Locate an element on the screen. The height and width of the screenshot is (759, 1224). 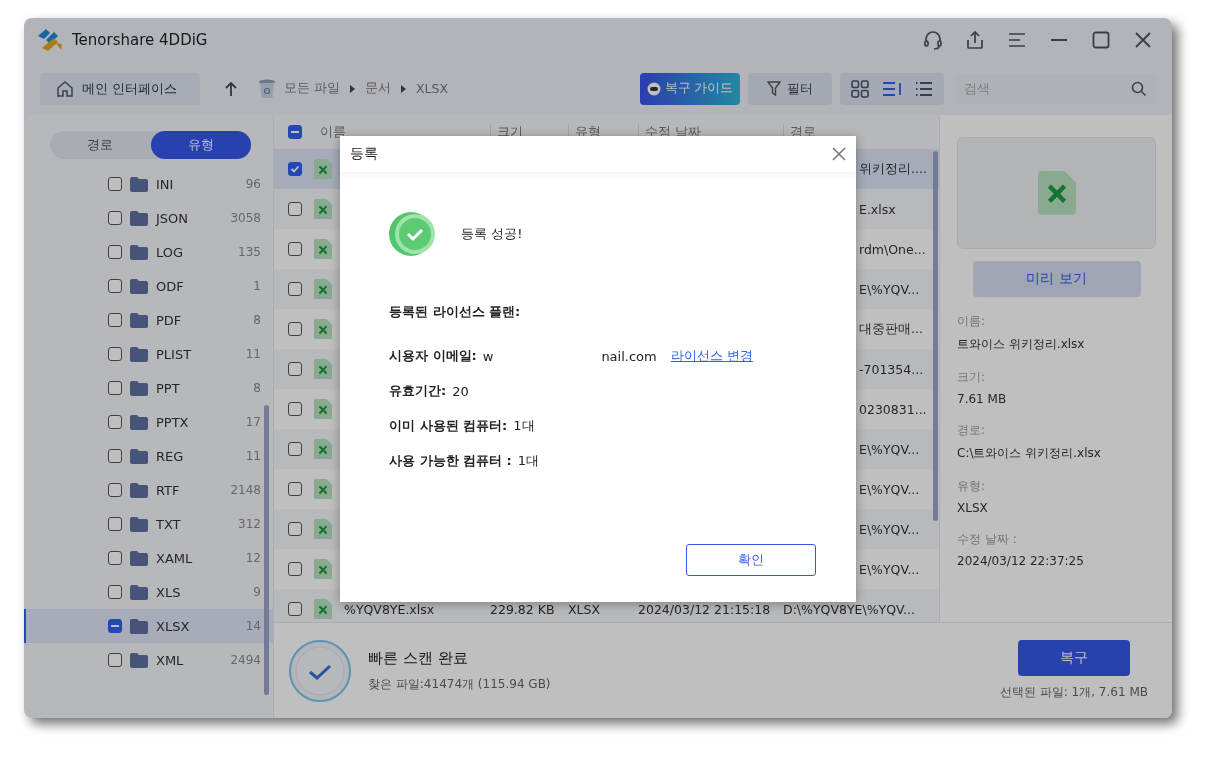
file-count: 312 is located at coordinates (249, 524).